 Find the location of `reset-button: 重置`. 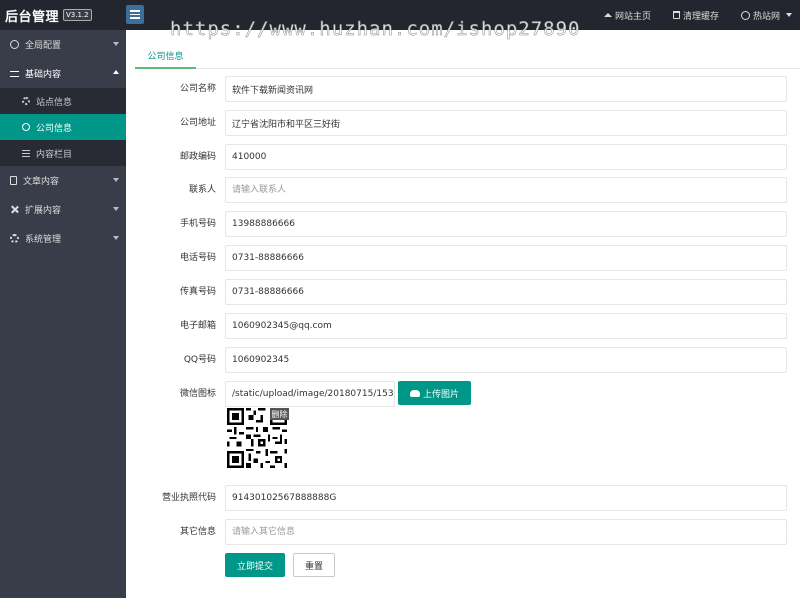

reset-button: 重置 is located at coordinates (314, 565).